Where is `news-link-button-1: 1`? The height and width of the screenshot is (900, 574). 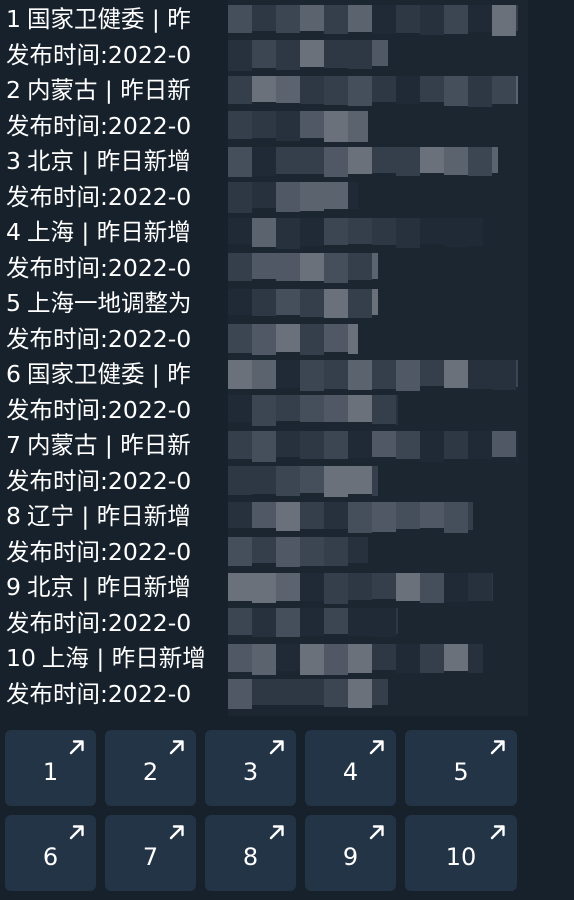 news-link-button-1: 1 is located at coordinates (50, 768).